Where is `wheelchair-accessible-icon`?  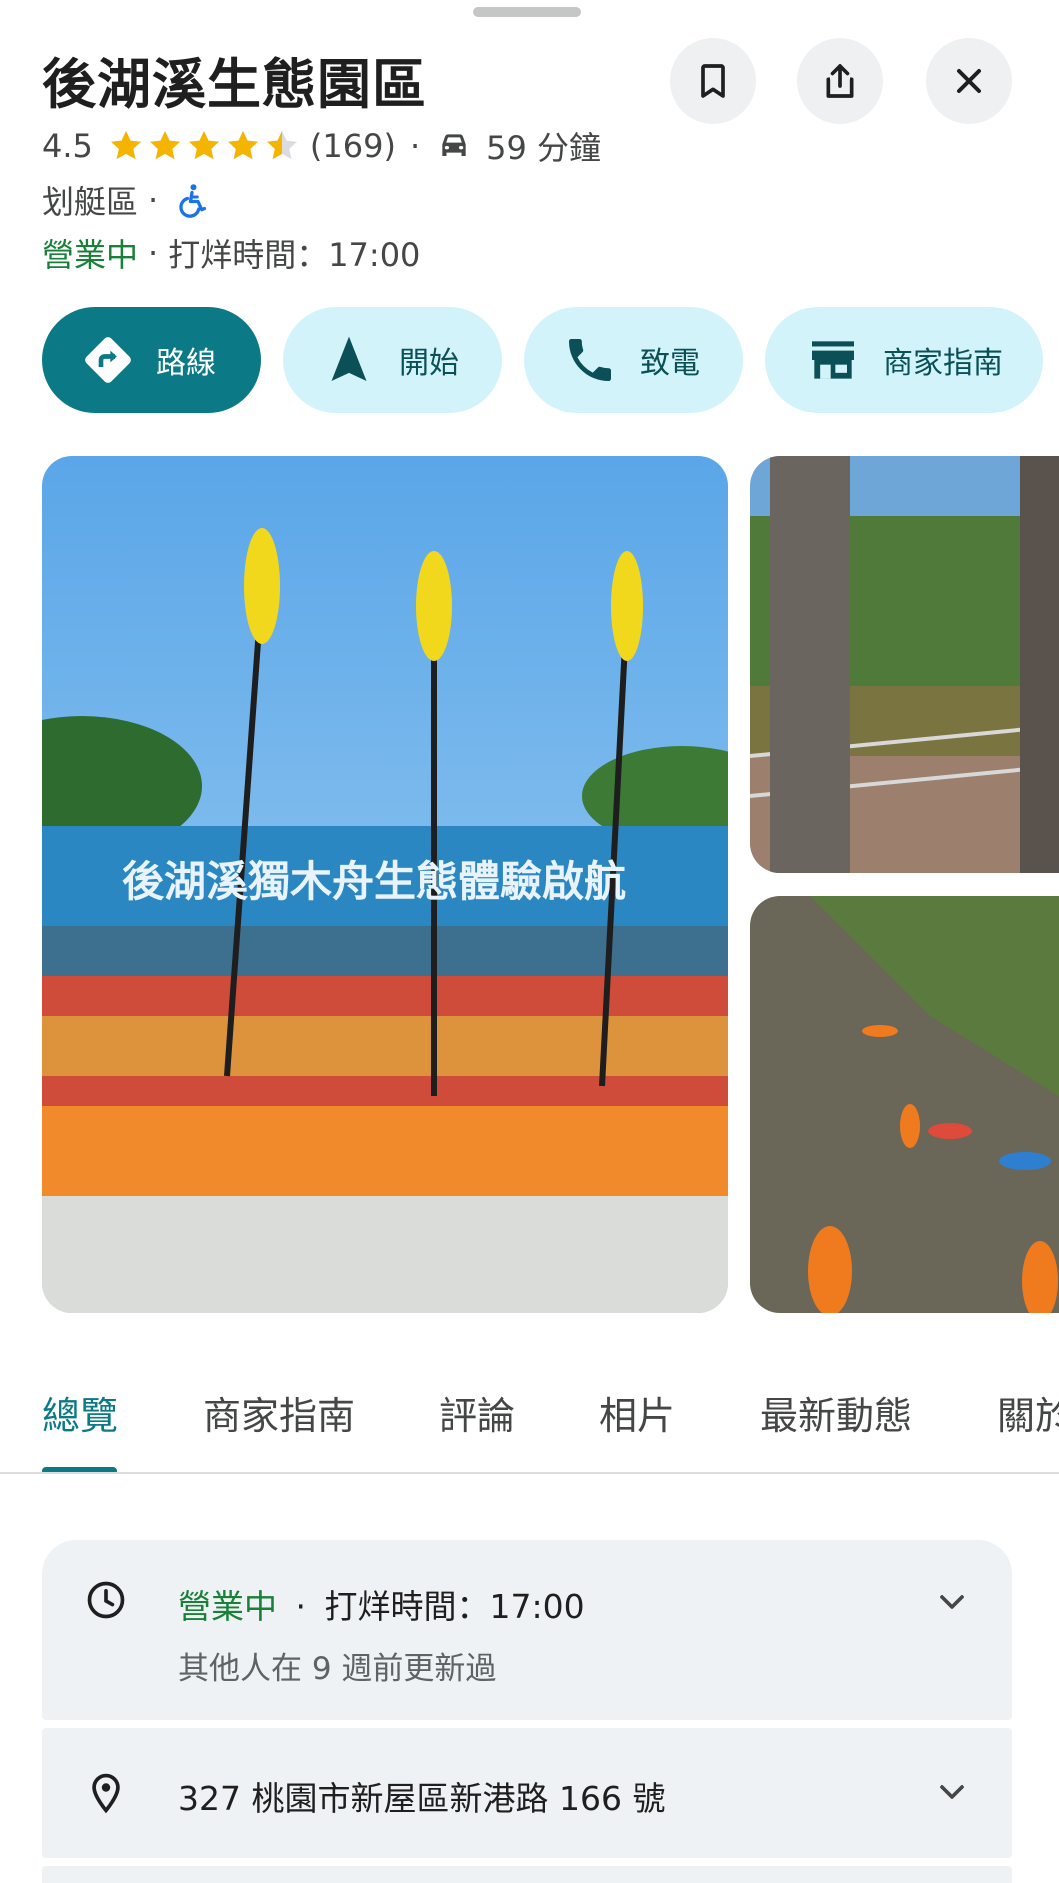 wheelchair-accessible-icon is located at coordinates (193, 201).